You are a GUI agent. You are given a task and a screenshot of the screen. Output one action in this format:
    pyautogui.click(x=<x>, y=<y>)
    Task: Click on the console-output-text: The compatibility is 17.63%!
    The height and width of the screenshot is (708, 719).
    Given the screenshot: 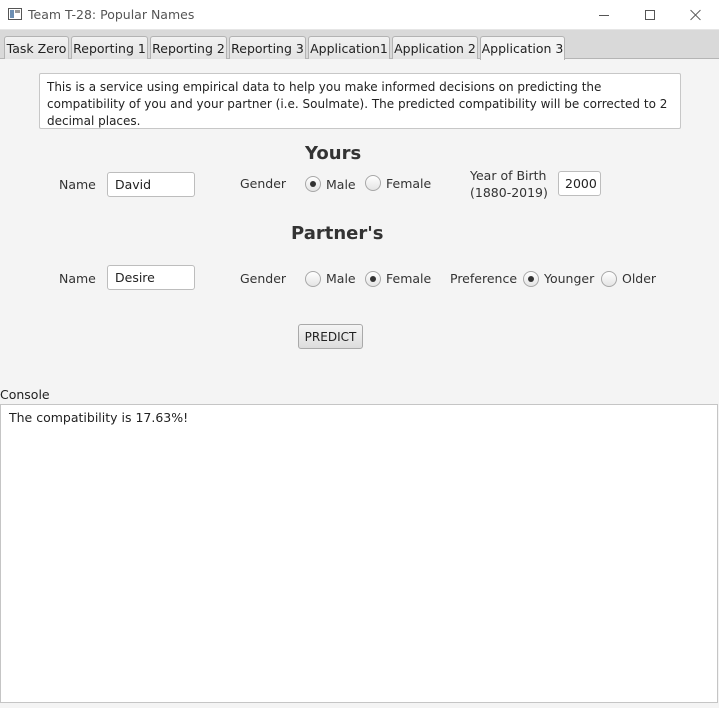 What is the action you would take?
    pyautogui.click(x=99, y=417)
    